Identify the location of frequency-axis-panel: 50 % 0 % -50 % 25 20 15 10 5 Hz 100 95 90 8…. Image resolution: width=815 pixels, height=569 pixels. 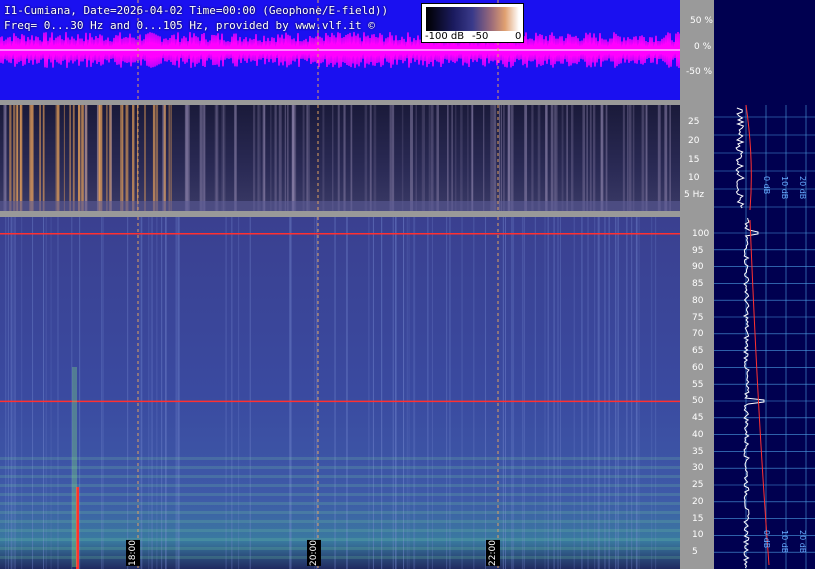
(697, 284).